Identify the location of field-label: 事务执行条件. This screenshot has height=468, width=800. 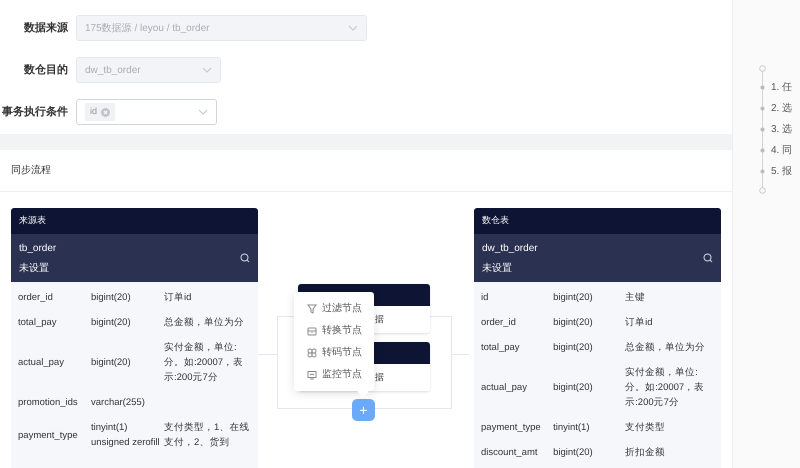
(35, 112).